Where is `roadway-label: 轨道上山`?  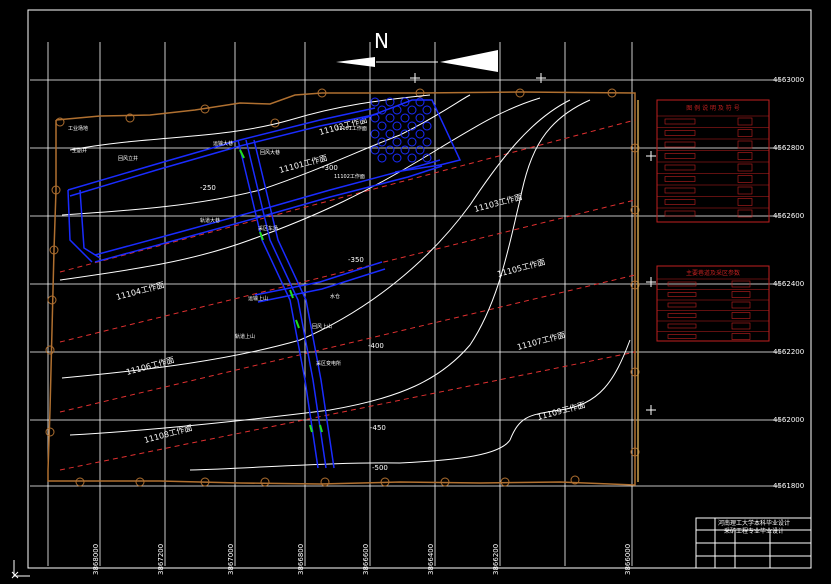 roadway-label: 轨道上山 is located at coordinates (245, 336).